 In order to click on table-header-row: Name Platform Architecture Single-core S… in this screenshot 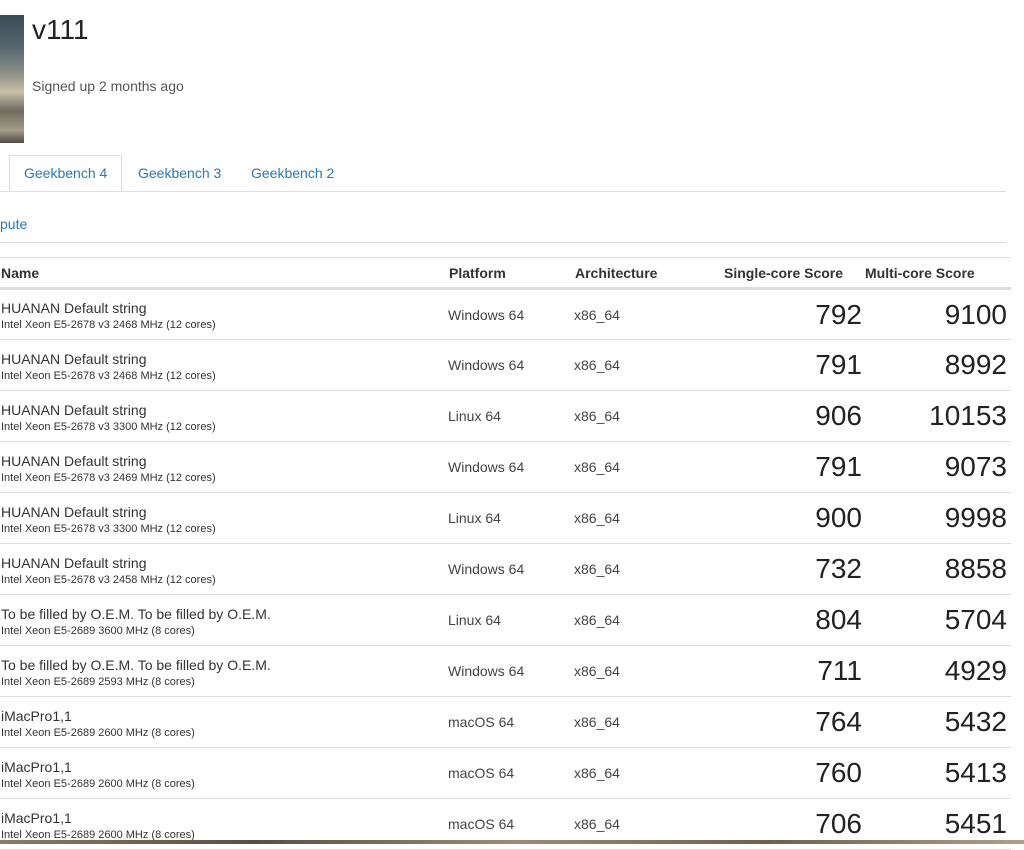, I will do `click(505, 273)`.